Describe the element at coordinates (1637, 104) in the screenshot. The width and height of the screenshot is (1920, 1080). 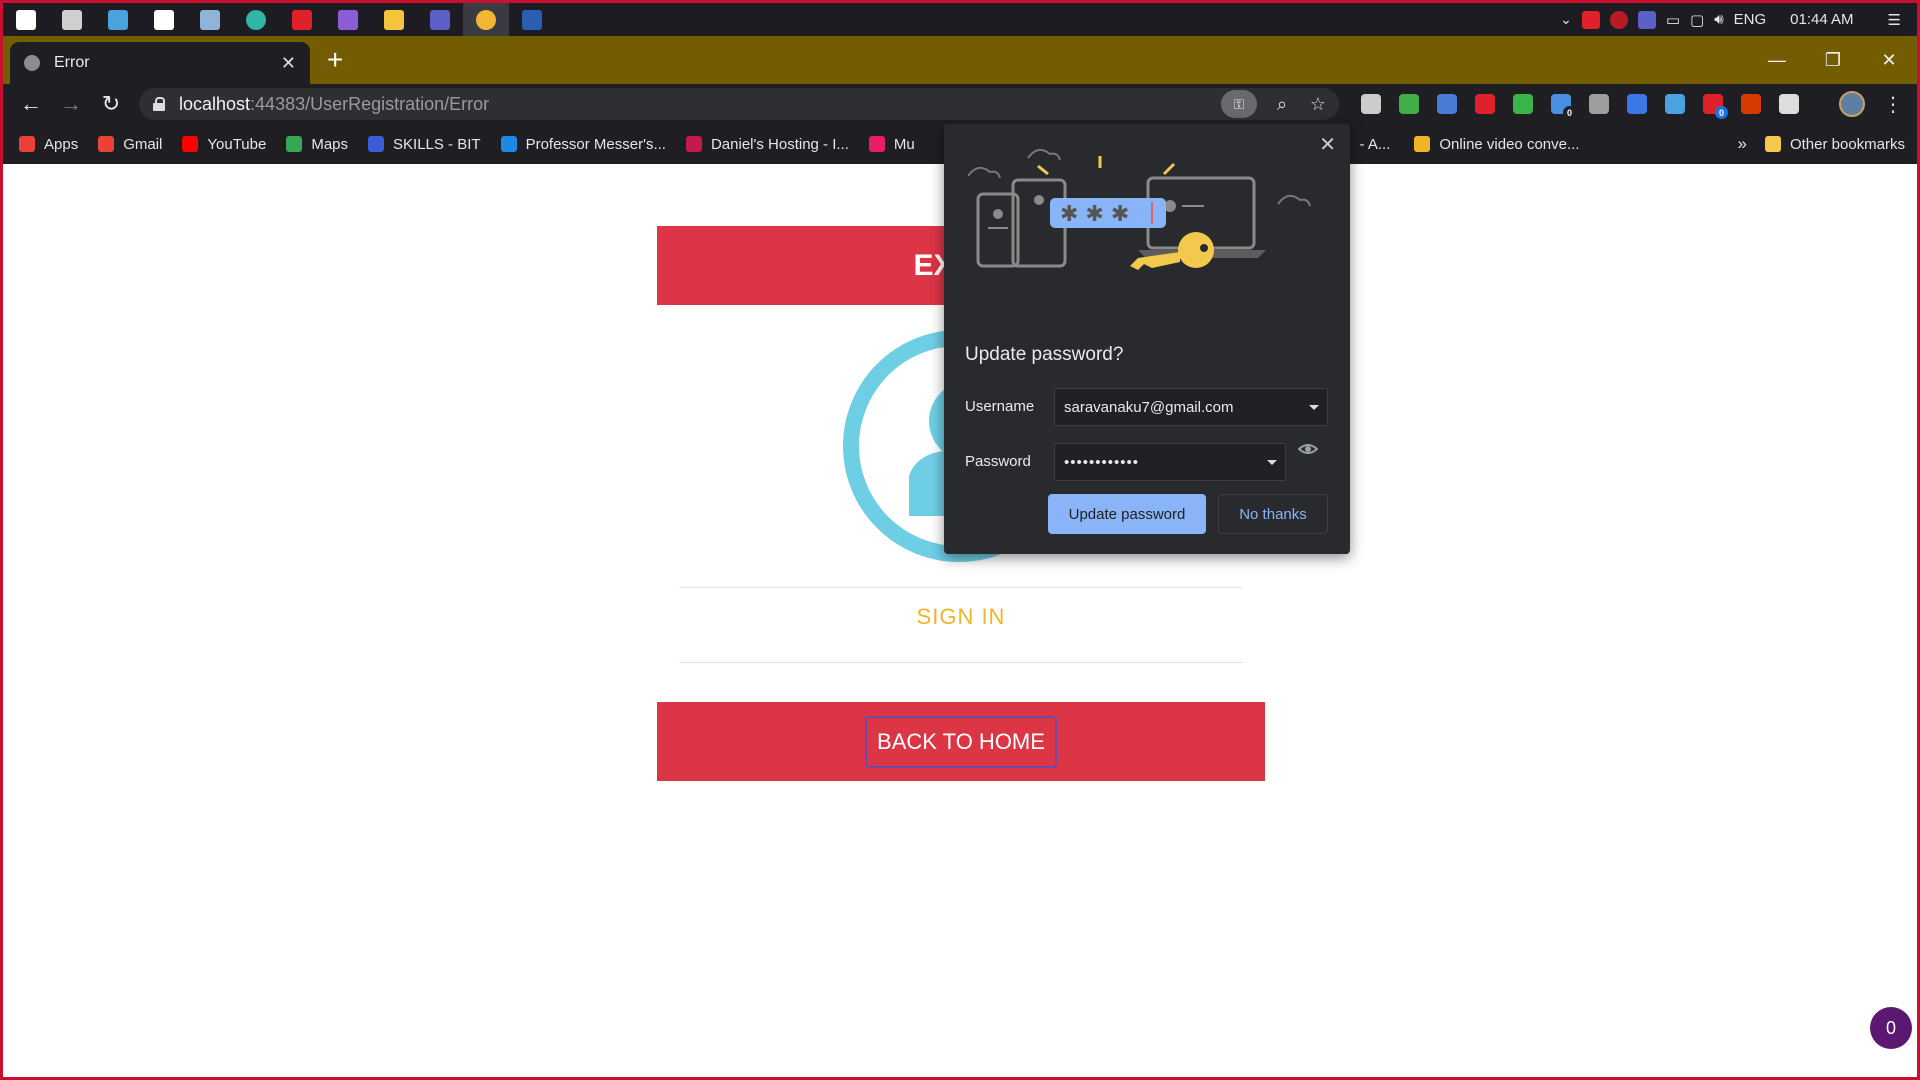
I see `translate-extension-icon` at that location.